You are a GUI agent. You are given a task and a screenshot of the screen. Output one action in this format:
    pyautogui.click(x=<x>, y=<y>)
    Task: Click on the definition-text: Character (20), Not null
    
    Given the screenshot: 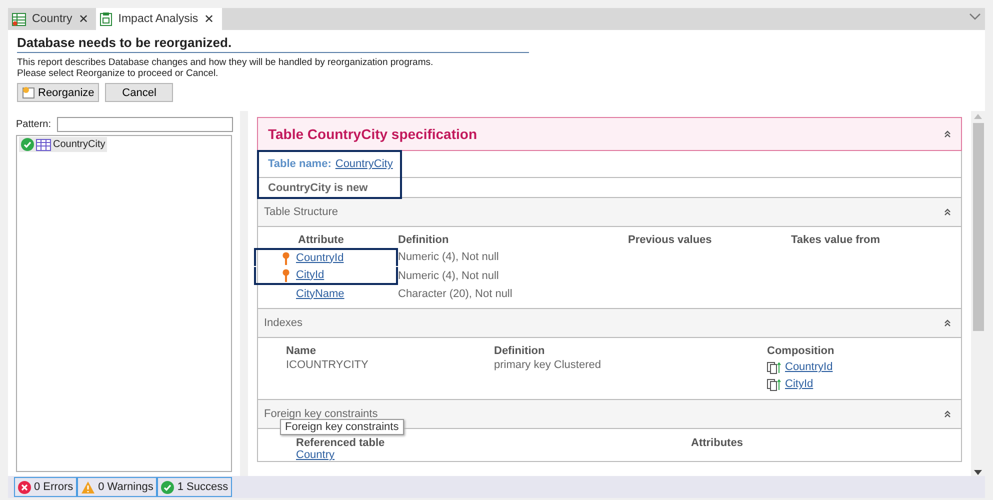 What is the action you would take?
    pyautogui.click(x=456, y=294)
    